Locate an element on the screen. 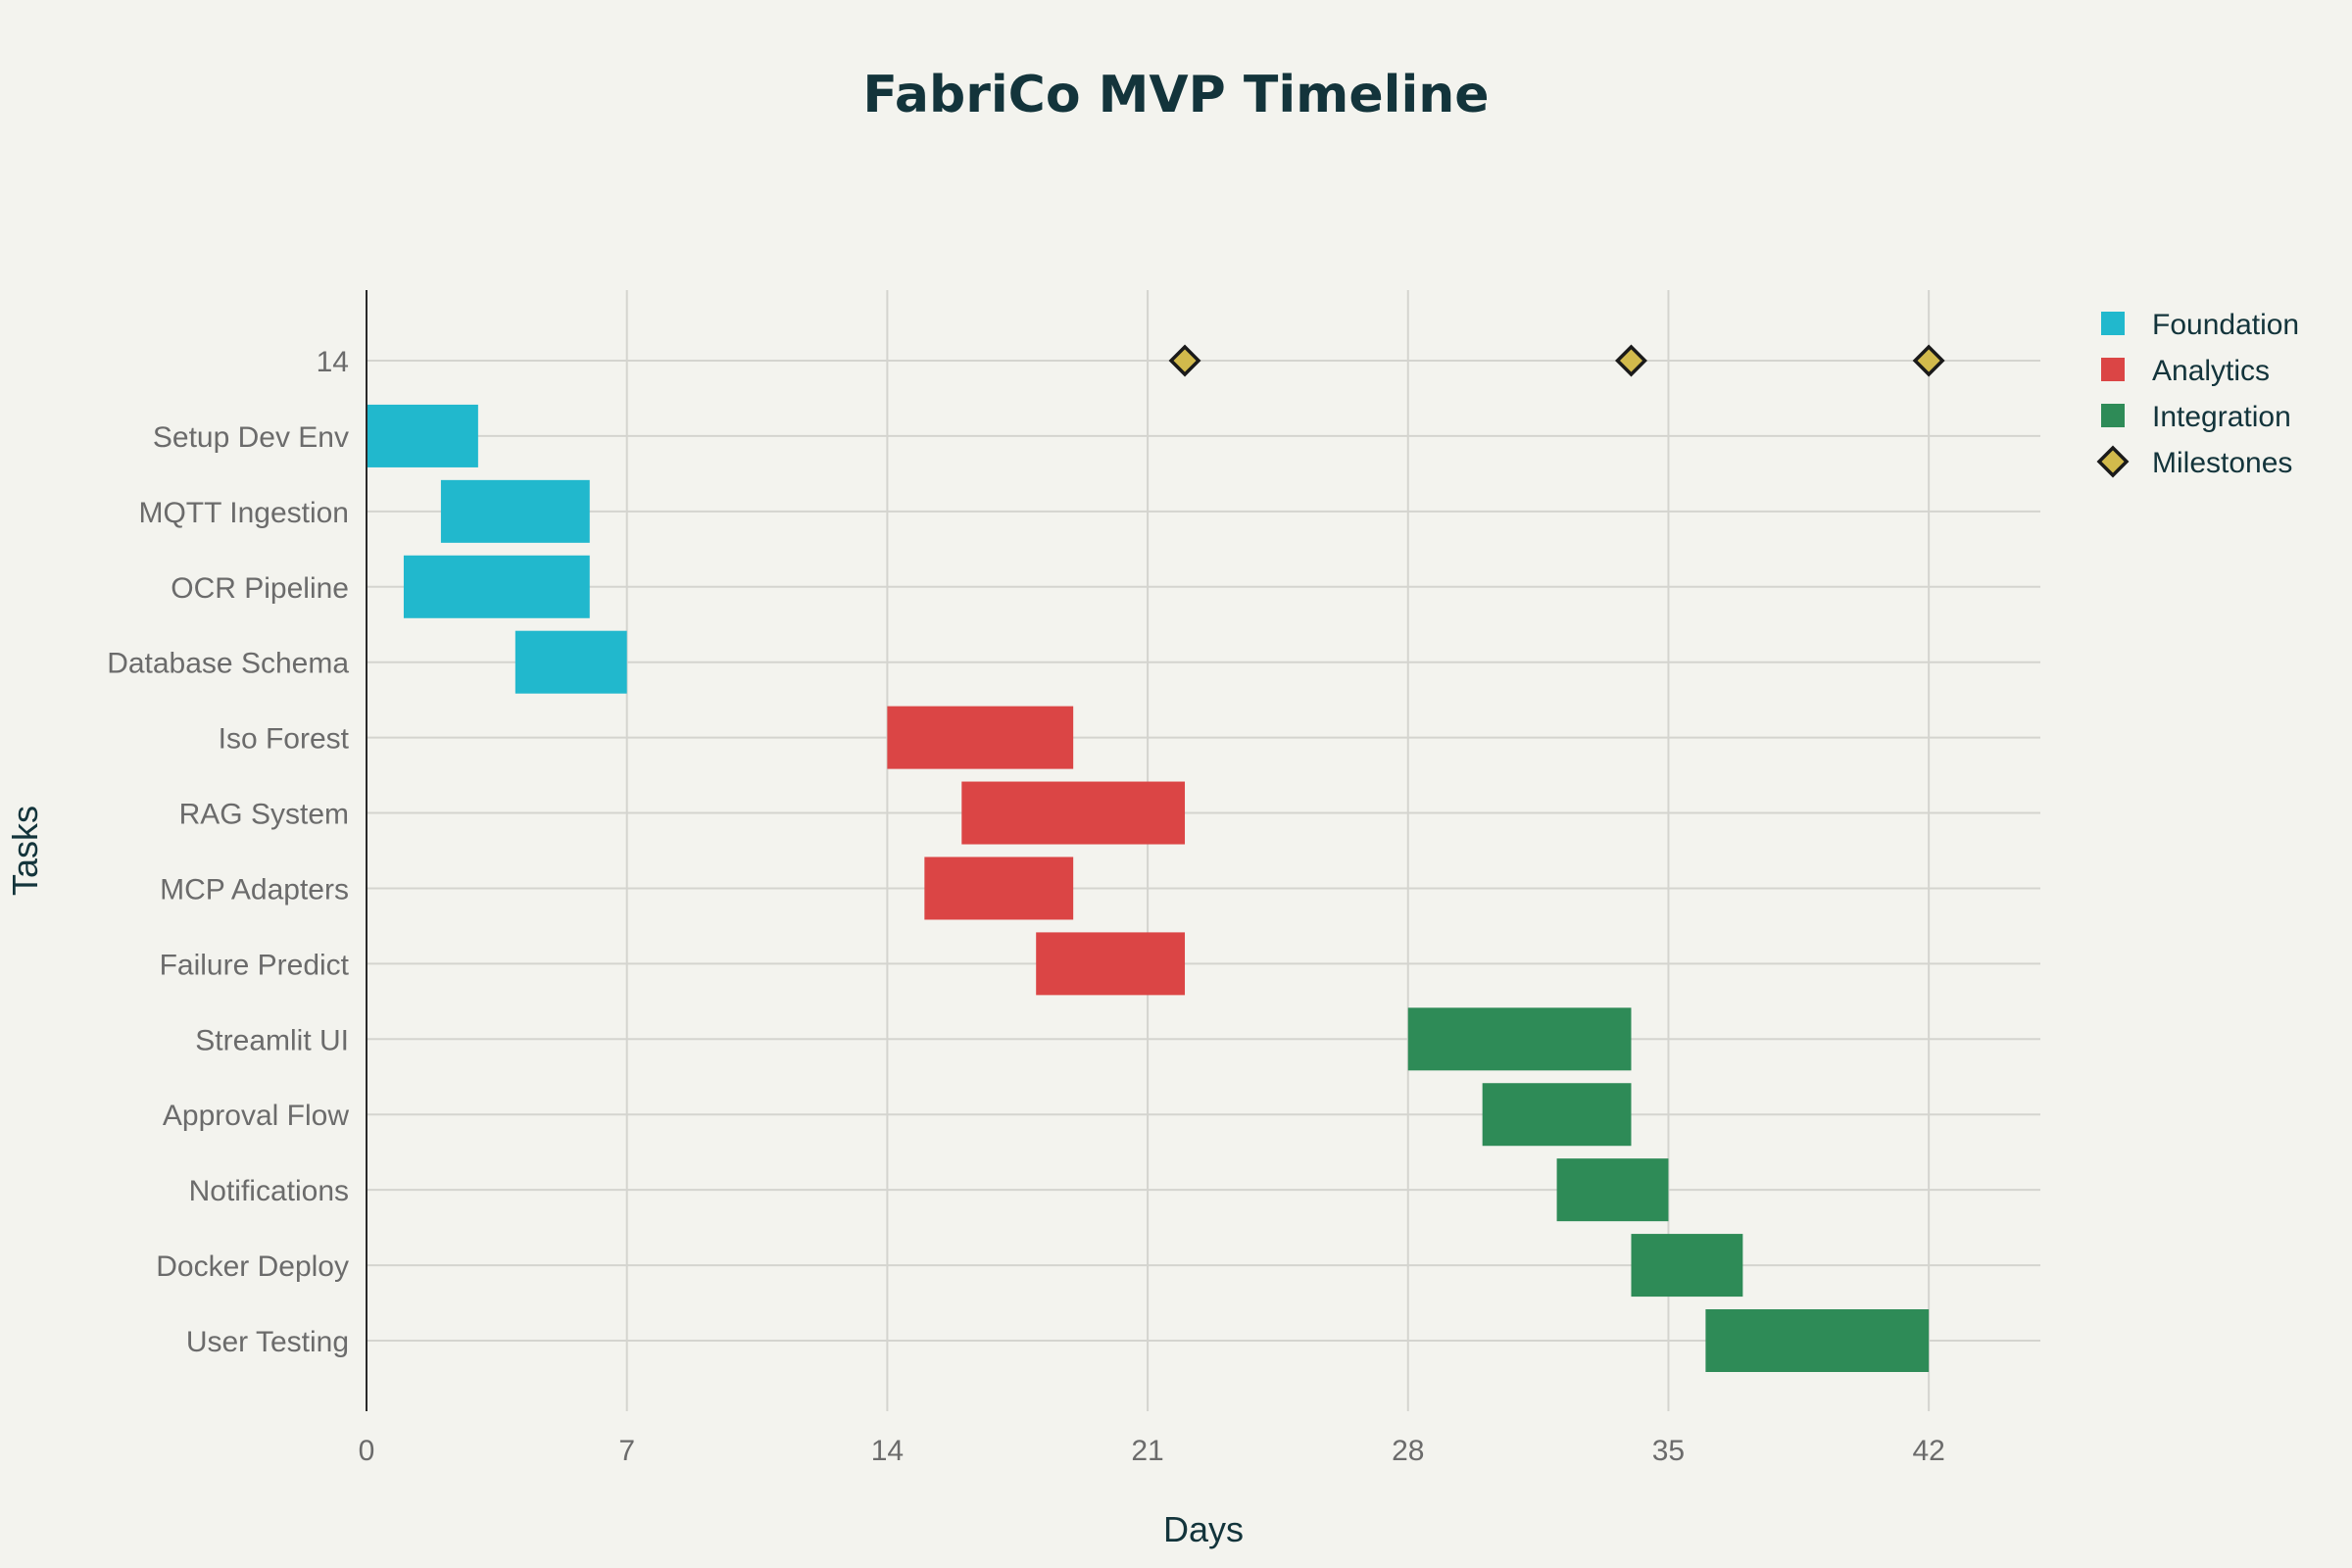  y-tick-label: 14 is located at coordinates (333, 362).